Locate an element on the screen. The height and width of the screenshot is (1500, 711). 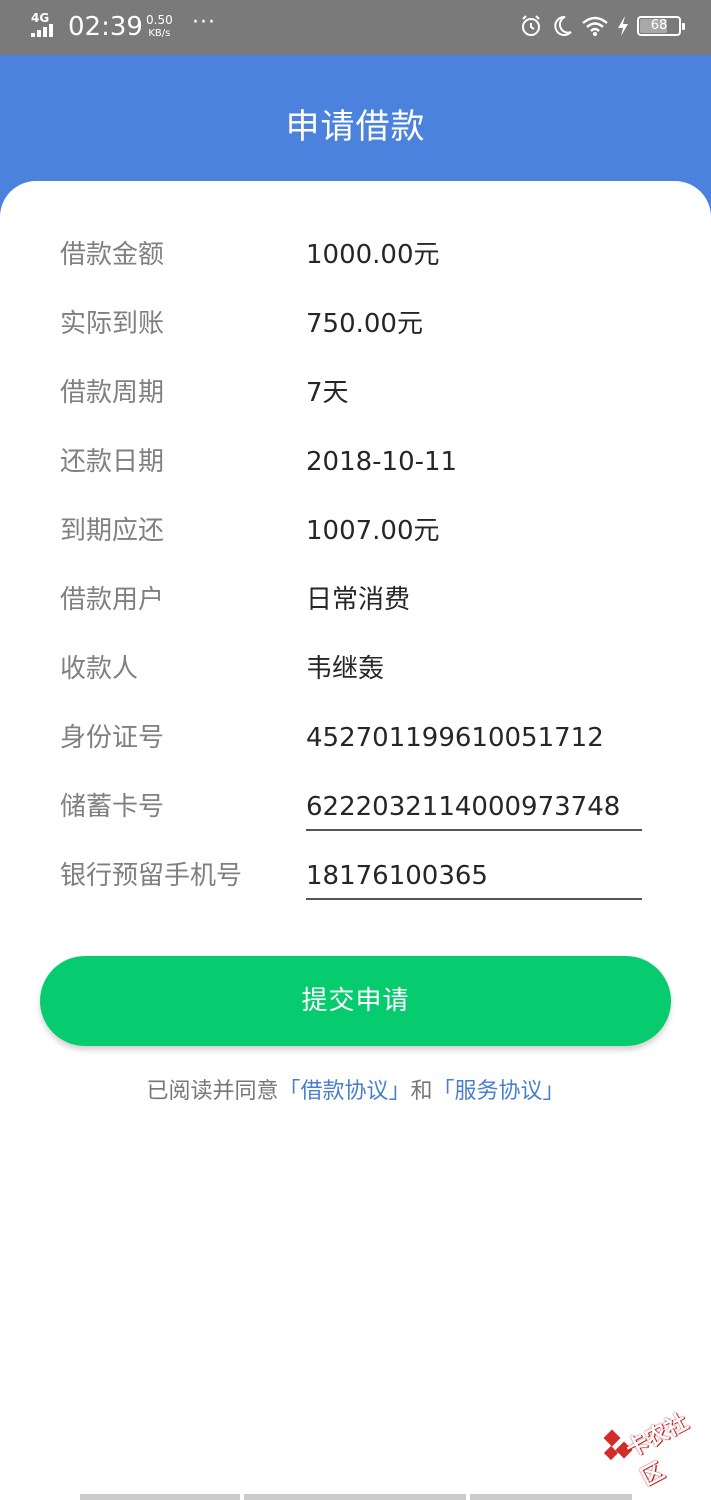
row-loan-period: 借款周期 7天 is located at coordinates (360, 393).